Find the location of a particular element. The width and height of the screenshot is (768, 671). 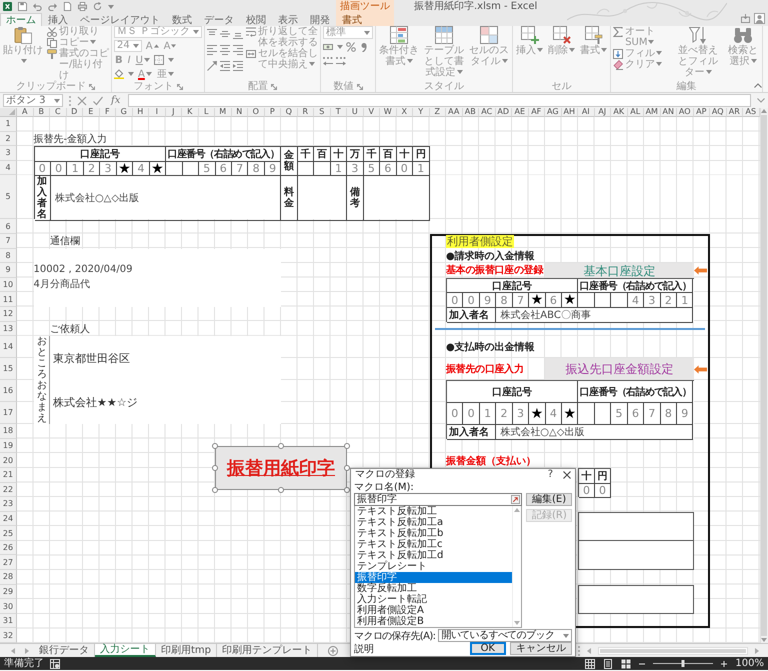

zoom-slider-thumb is located at coordinates (683, 664).